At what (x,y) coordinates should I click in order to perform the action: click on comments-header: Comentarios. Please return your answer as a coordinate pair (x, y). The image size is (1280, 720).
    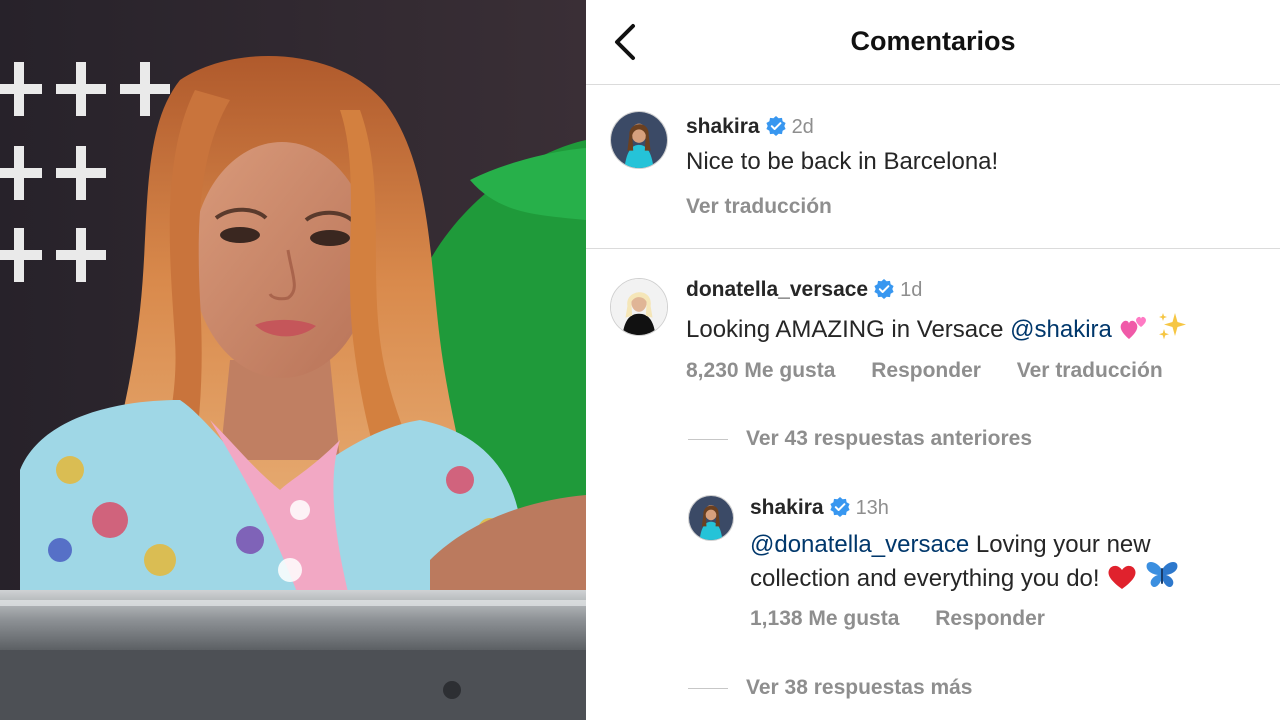
    Looking at the image, I should click on (933, 42).